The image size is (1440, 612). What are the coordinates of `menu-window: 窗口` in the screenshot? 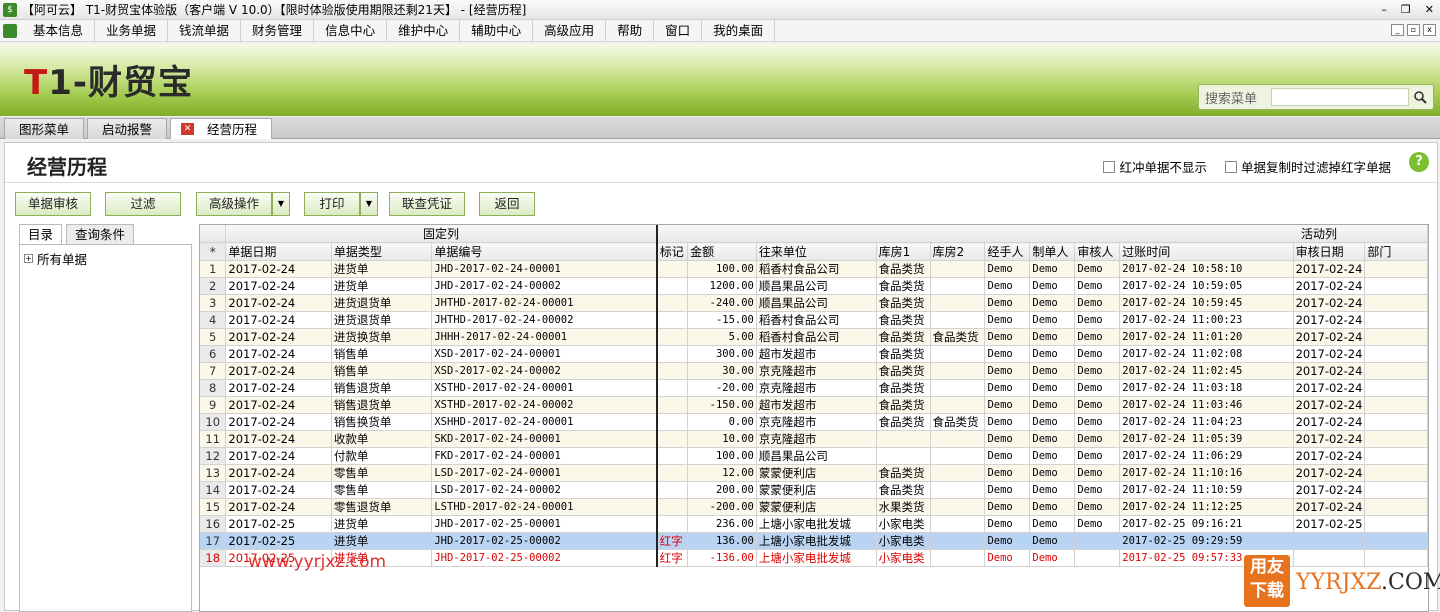 It's located at (678, 30).